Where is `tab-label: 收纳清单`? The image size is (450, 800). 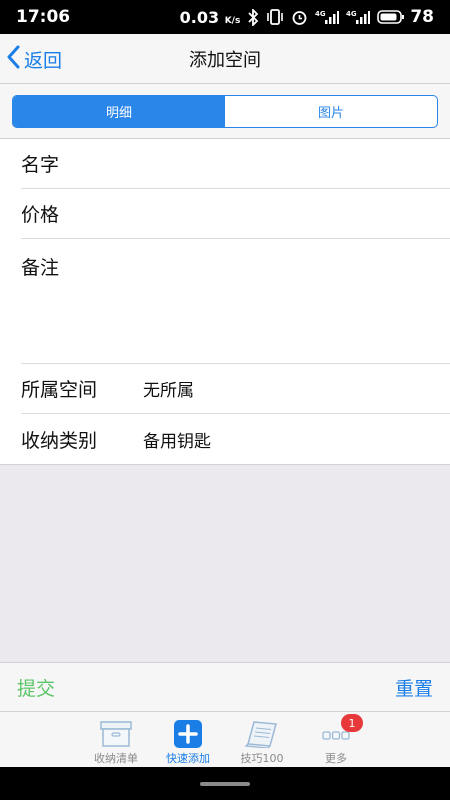
tab-label: 收纳清单 is located at coordinates (116, 758).